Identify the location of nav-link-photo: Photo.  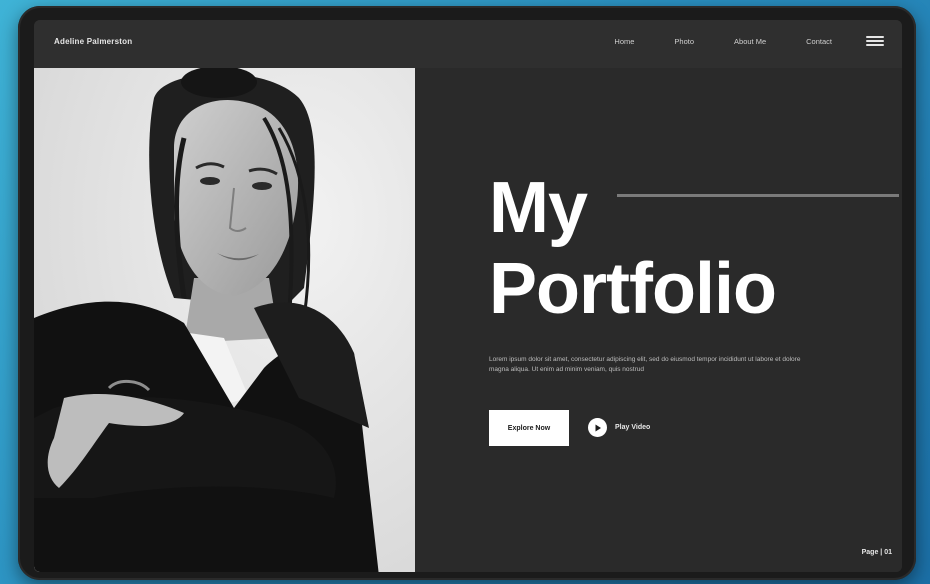
(684, 41).